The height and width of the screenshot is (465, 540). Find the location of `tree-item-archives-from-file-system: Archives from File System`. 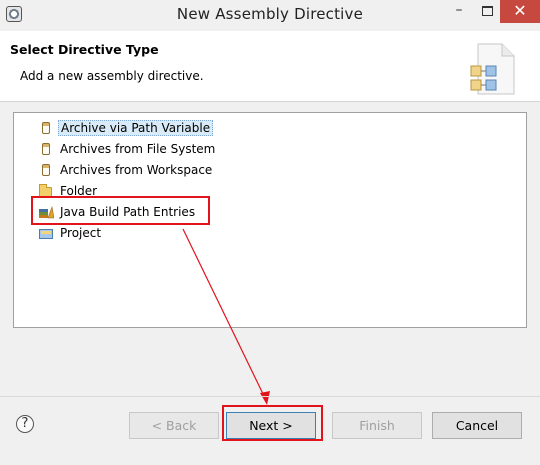

tree-item-archives-from-file-system: Archives from File System is located at coordinates (127, 149).